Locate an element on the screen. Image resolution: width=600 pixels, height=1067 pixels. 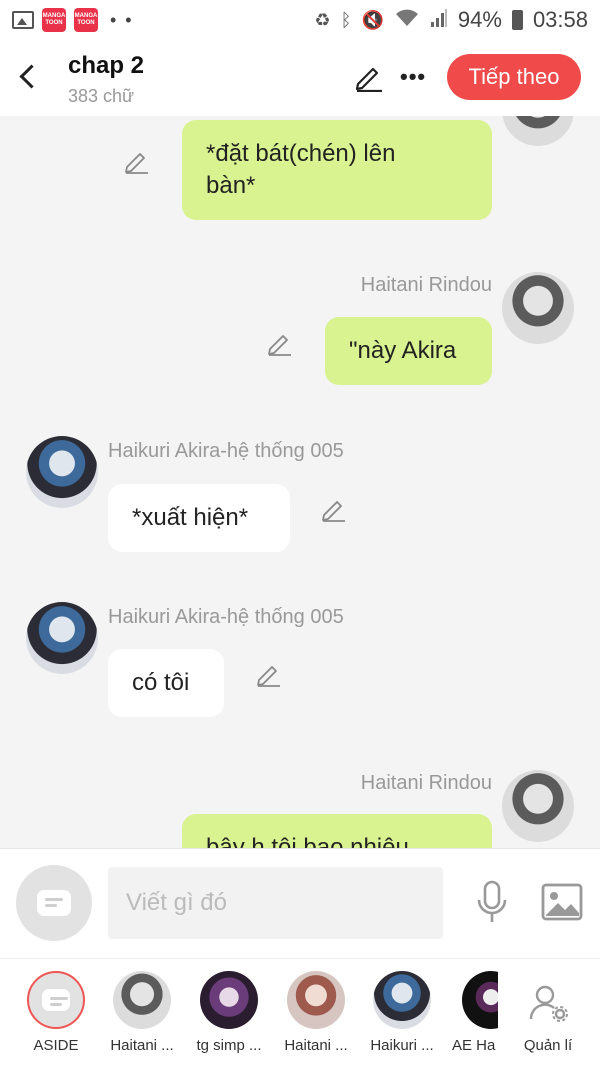
aside-icon is located at coordinates (54, 903).